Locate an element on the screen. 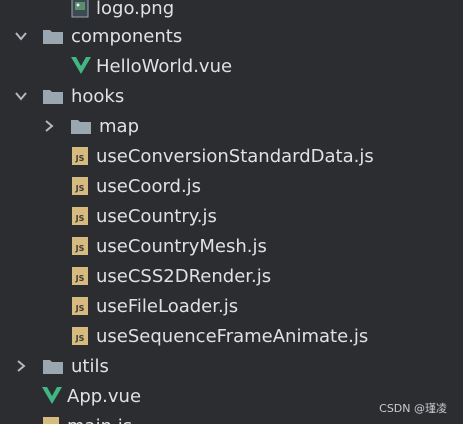 The width and height of the screenshot is (463, 424). tree-item-hooks: hooks is located at coordinates (231, 96).